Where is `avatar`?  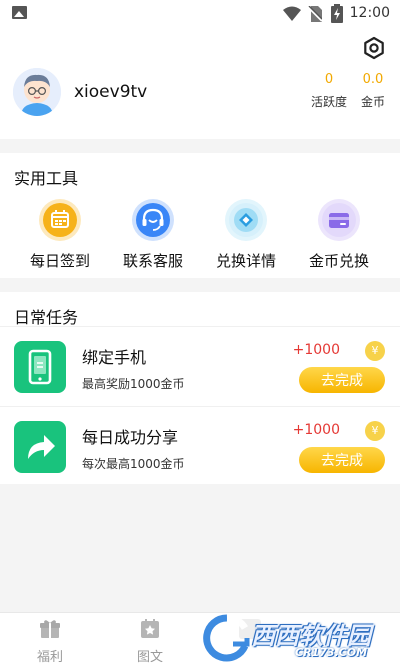 avatar is located at coordinates (37, 92).